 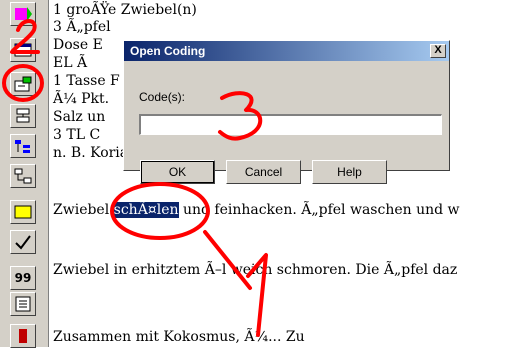 I want to click on cancel-button: Cancel, so click(x=263, y=172).